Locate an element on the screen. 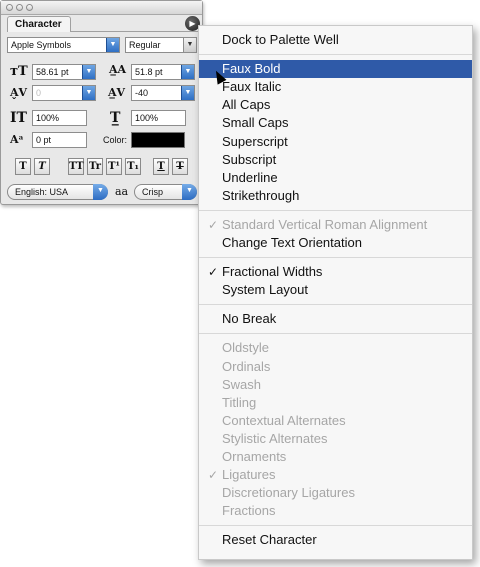 This screenshot has height=567, width=480. menu-item: System Layout is located at coordinates (335, 290).